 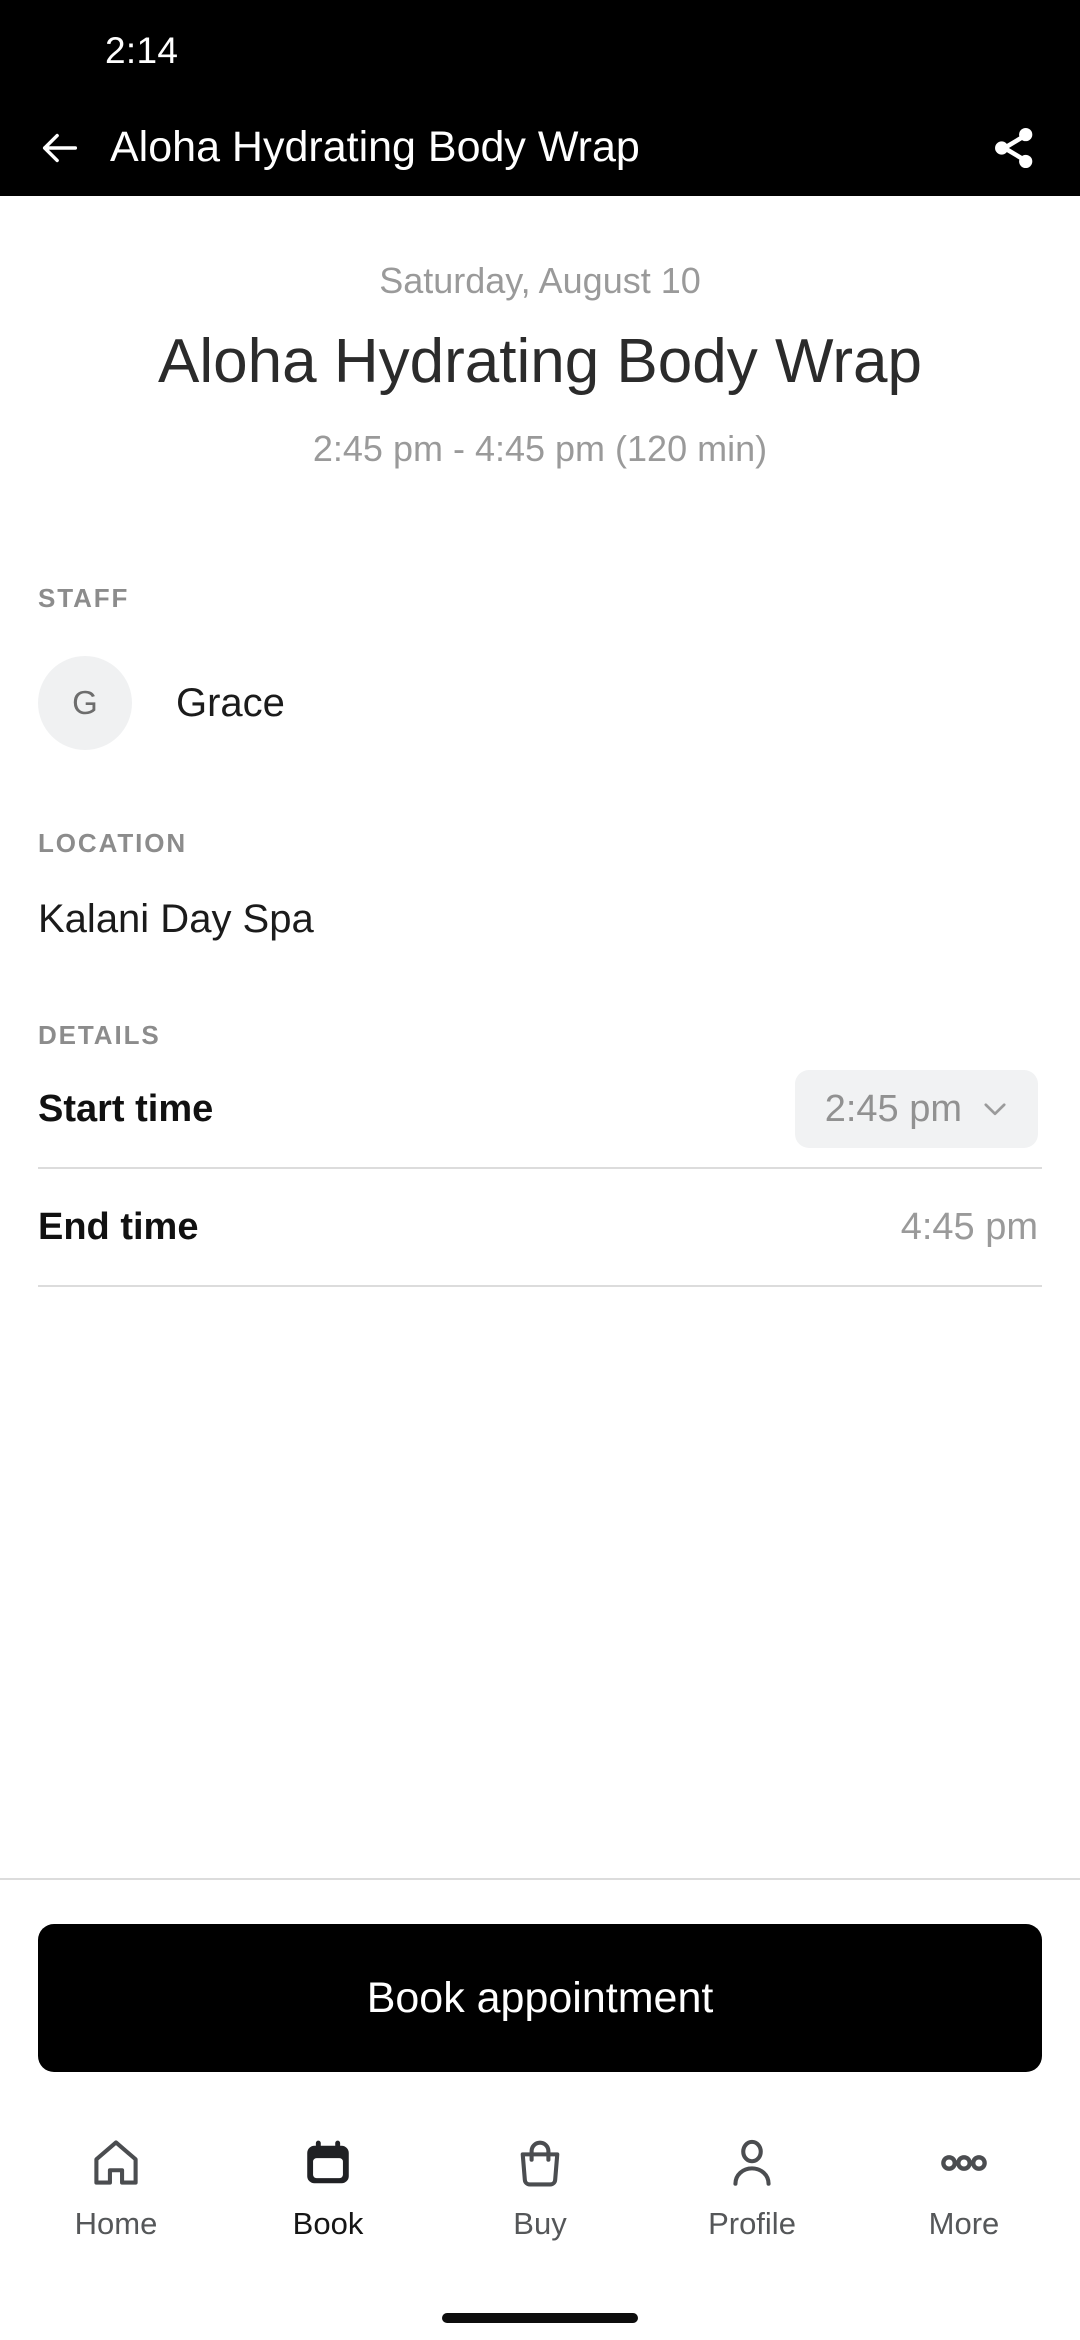 I want to click on share-button, so click(x=1014, y=148).